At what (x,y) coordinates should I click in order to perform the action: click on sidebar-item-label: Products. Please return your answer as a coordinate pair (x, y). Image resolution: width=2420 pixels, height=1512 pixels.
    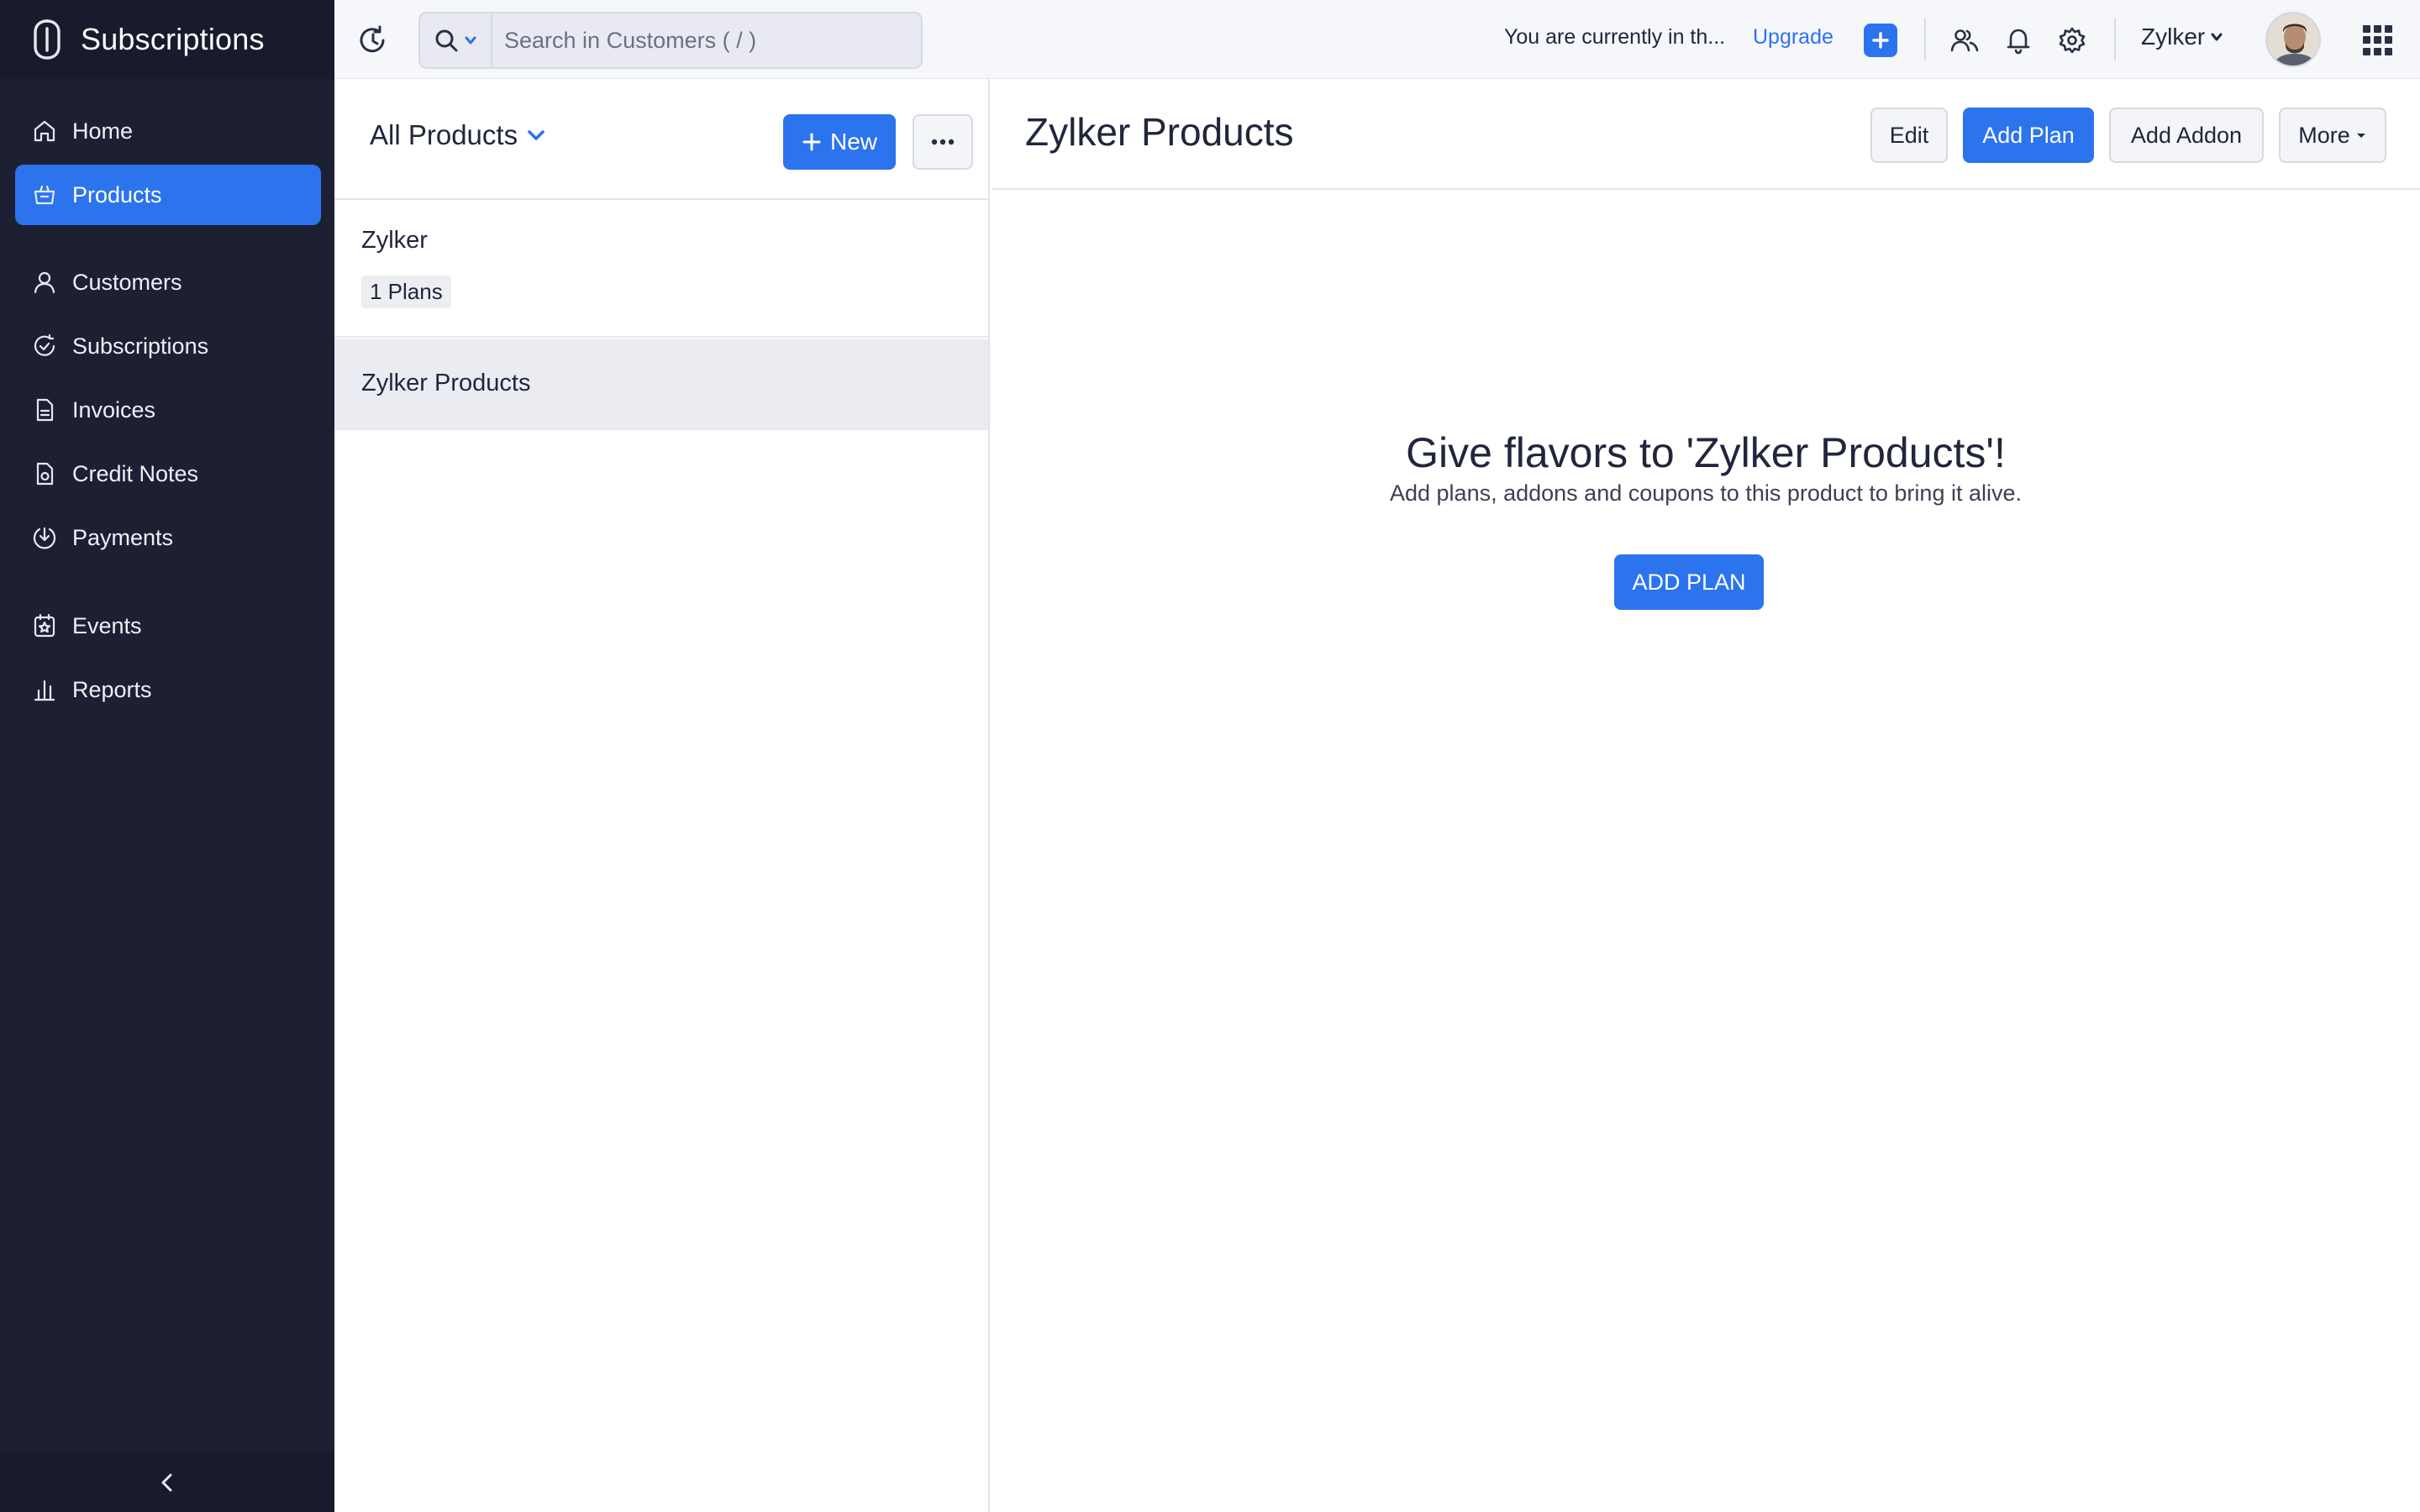
    Looking at the image, I should click on (117, 194).